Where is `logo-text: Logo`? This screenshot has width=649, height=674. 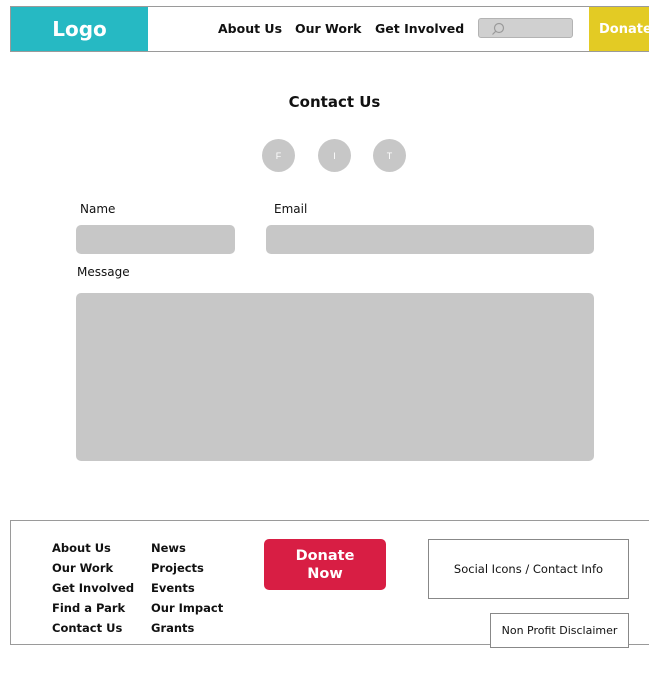
logo-text: Logo is located at coordinates (79, 29).